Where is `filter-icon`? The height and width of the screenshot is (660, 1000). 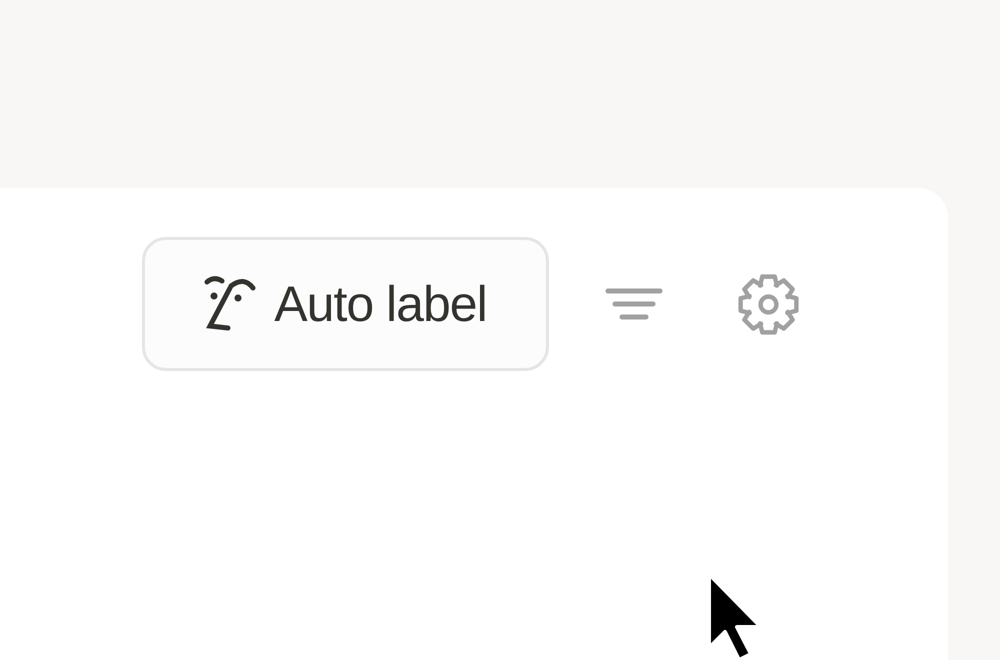 filter-icon is located at coordinates (634, 304).